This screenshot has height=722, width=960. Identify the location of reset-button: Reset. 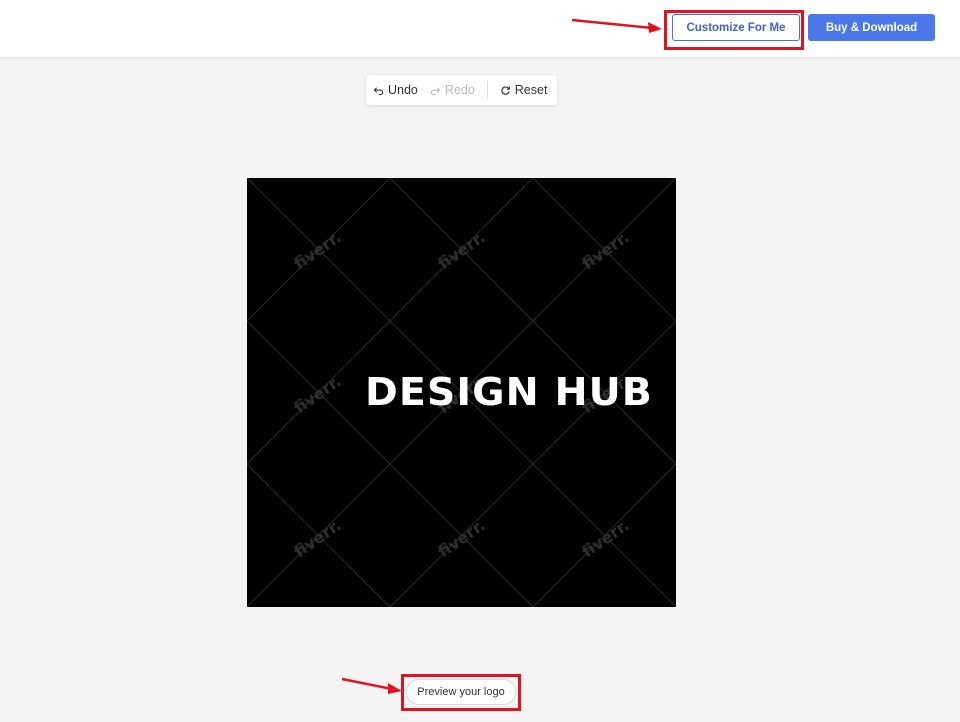
(524, 90).